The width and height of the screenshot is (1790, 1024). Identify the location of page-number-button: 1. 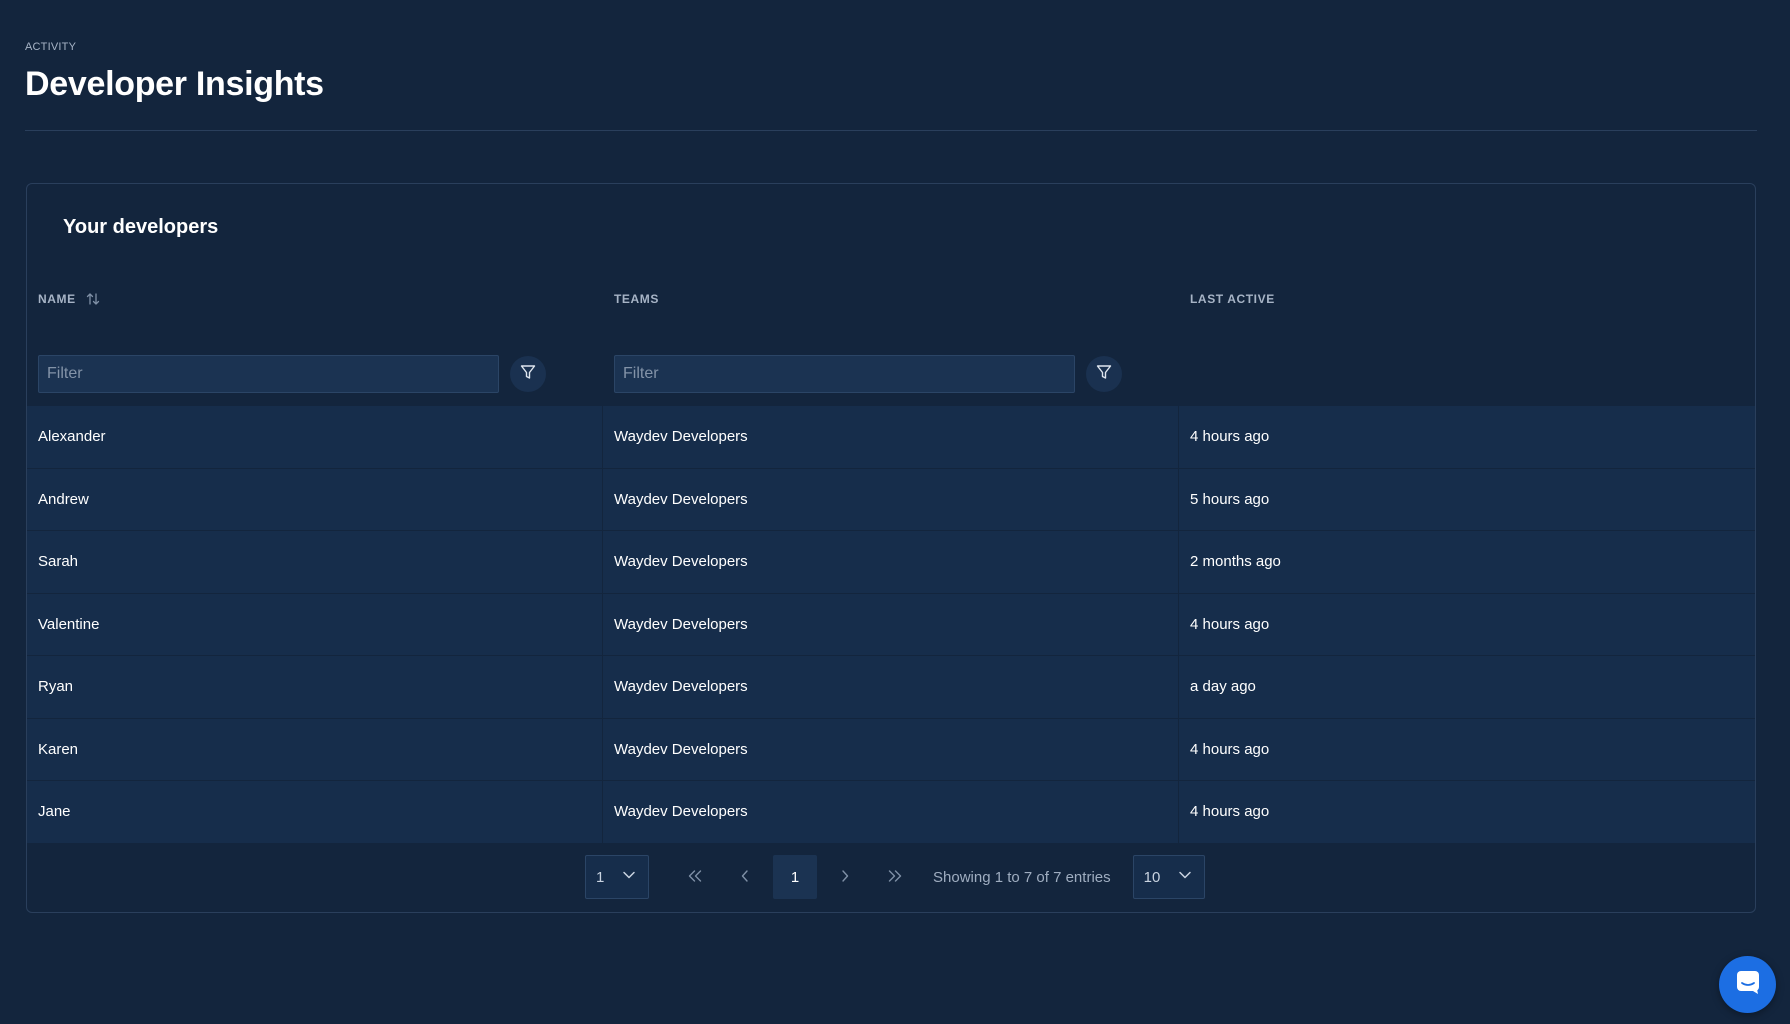
(795, 877).